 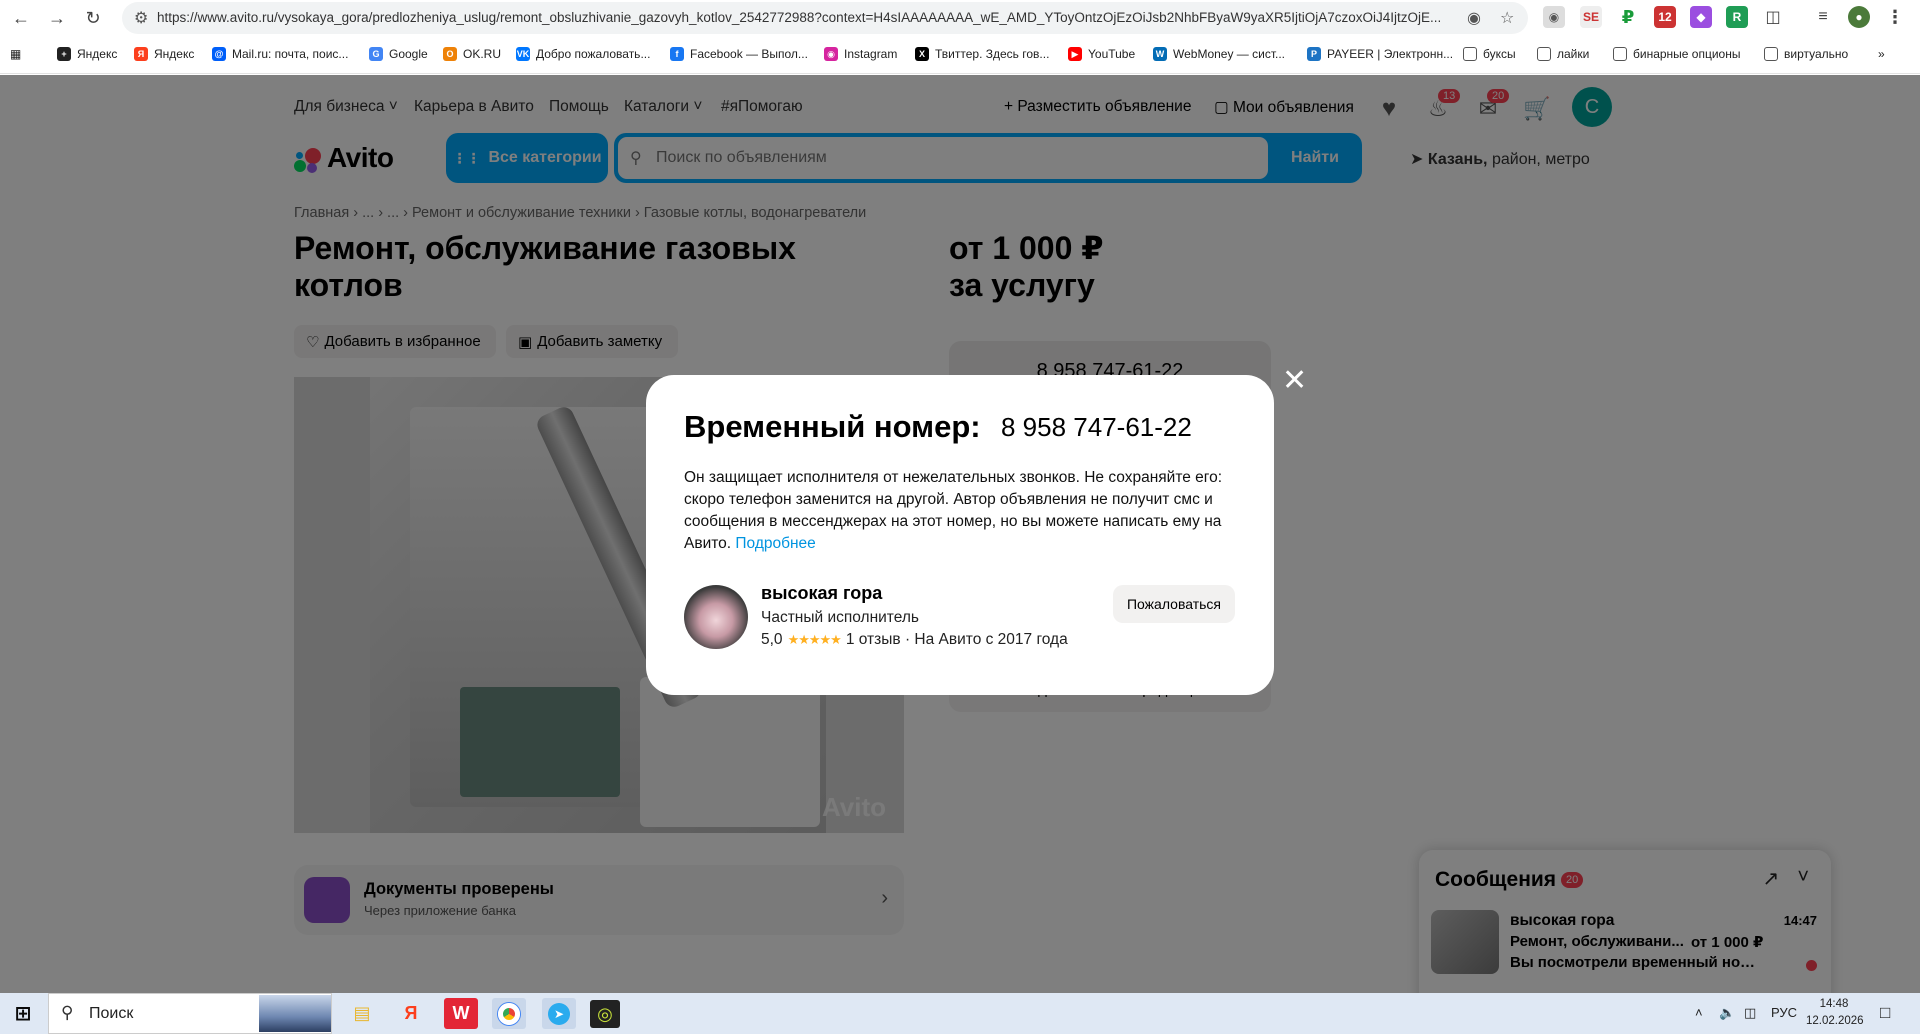 What do you see at coordinates (814, 639) in the screenshot?
I see `rating-stars-icon: ★★★★★` at bounding box center [814, 639].